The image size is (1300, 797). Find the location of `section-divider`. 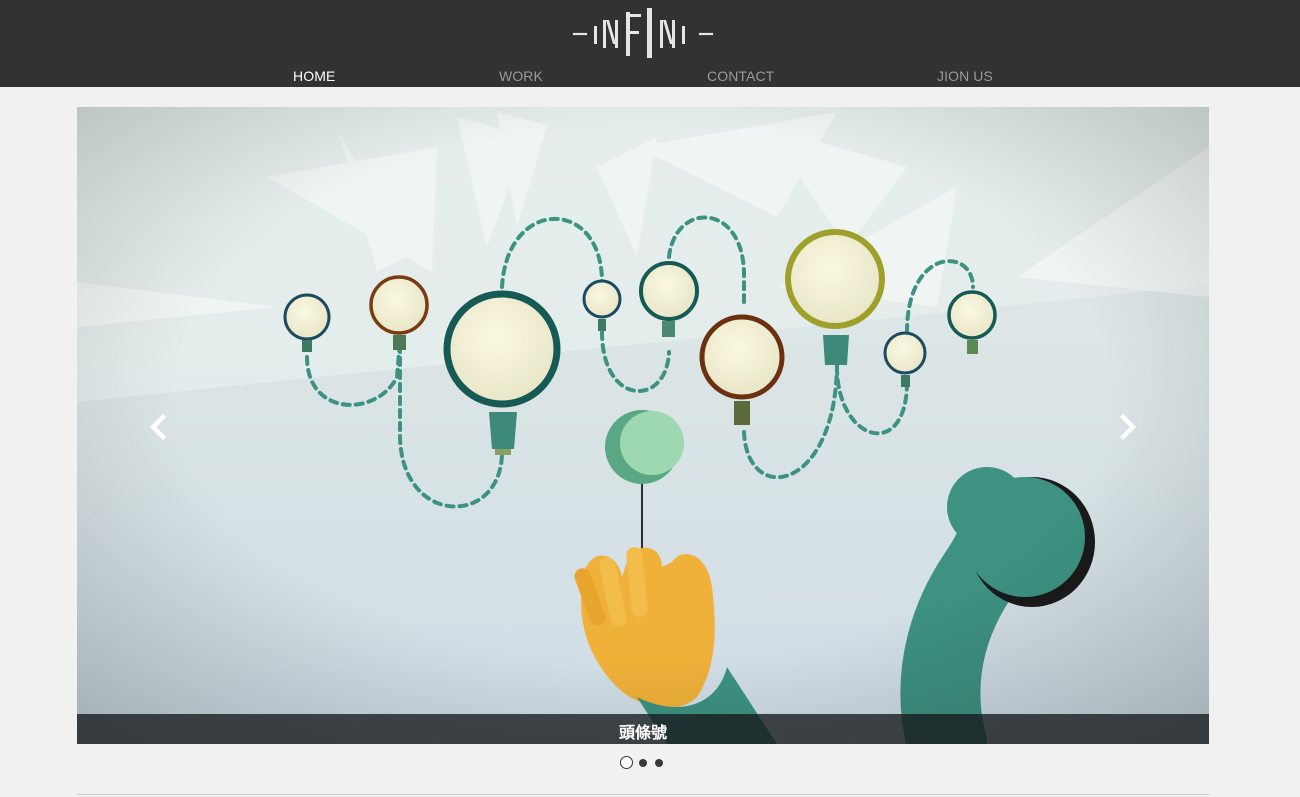

section-divider is located at coordinates (643, 794).